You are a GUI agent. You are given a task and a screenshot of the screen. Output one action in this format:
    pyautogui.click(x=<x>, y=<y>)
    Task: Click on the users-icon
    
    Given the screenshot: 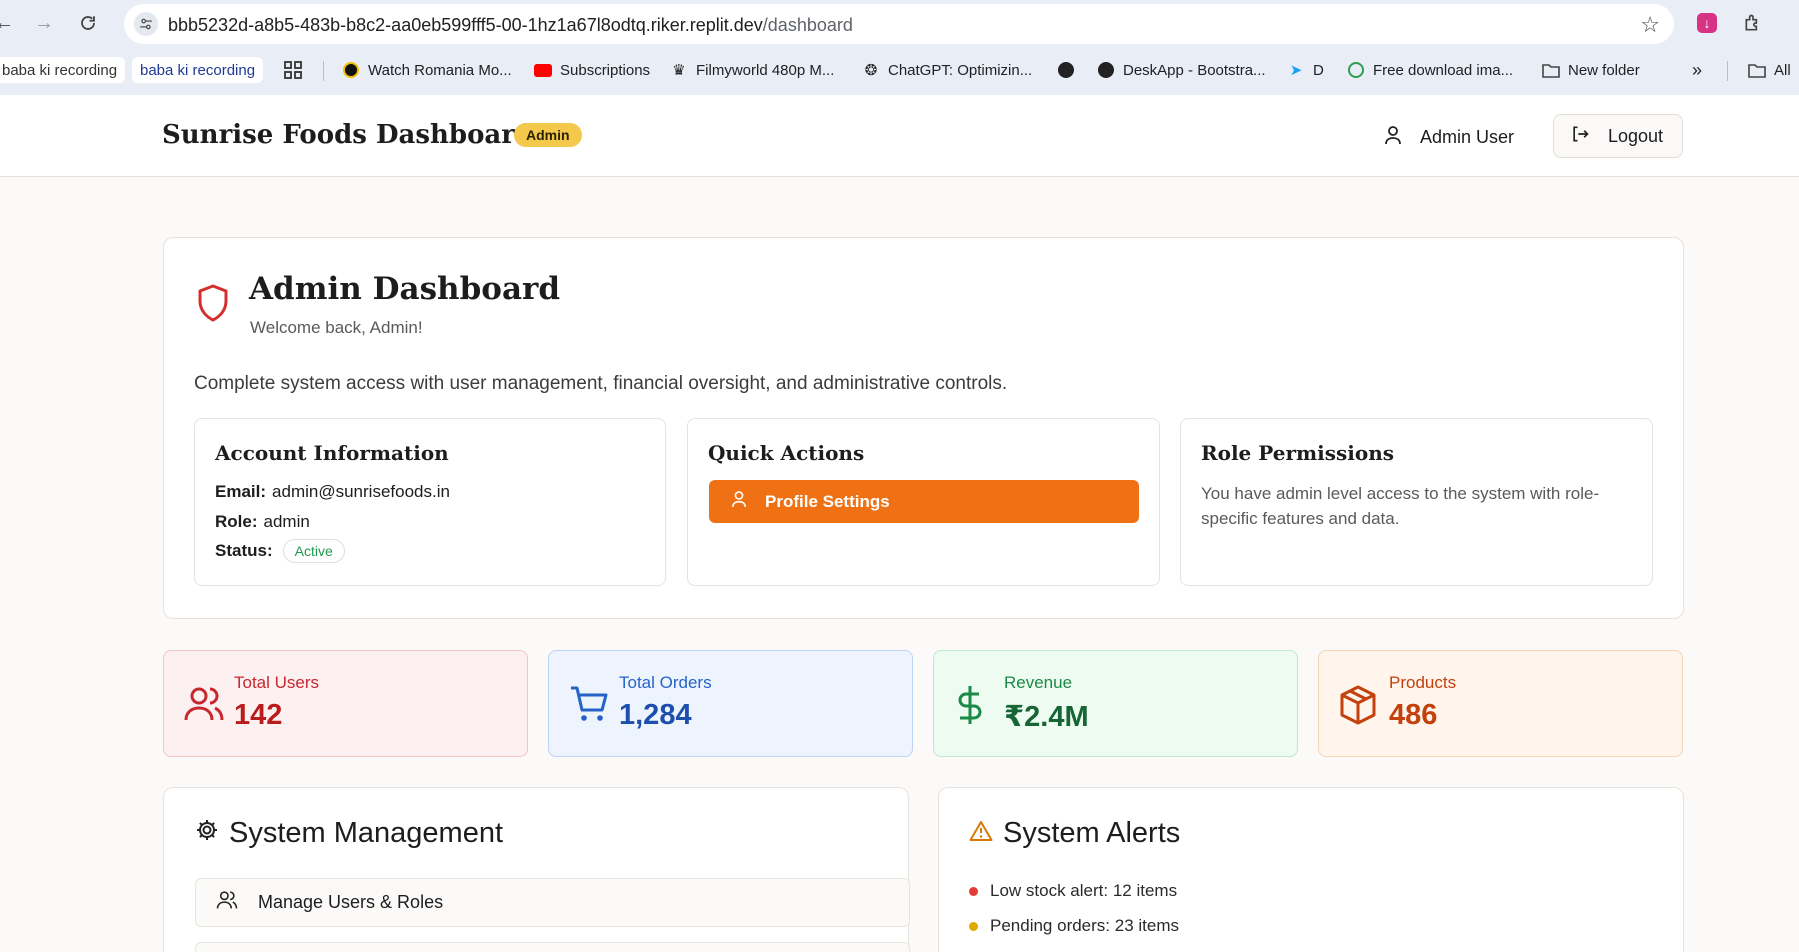 What is the action you would take?
    pyautogui.click(x=204, y=706)
    